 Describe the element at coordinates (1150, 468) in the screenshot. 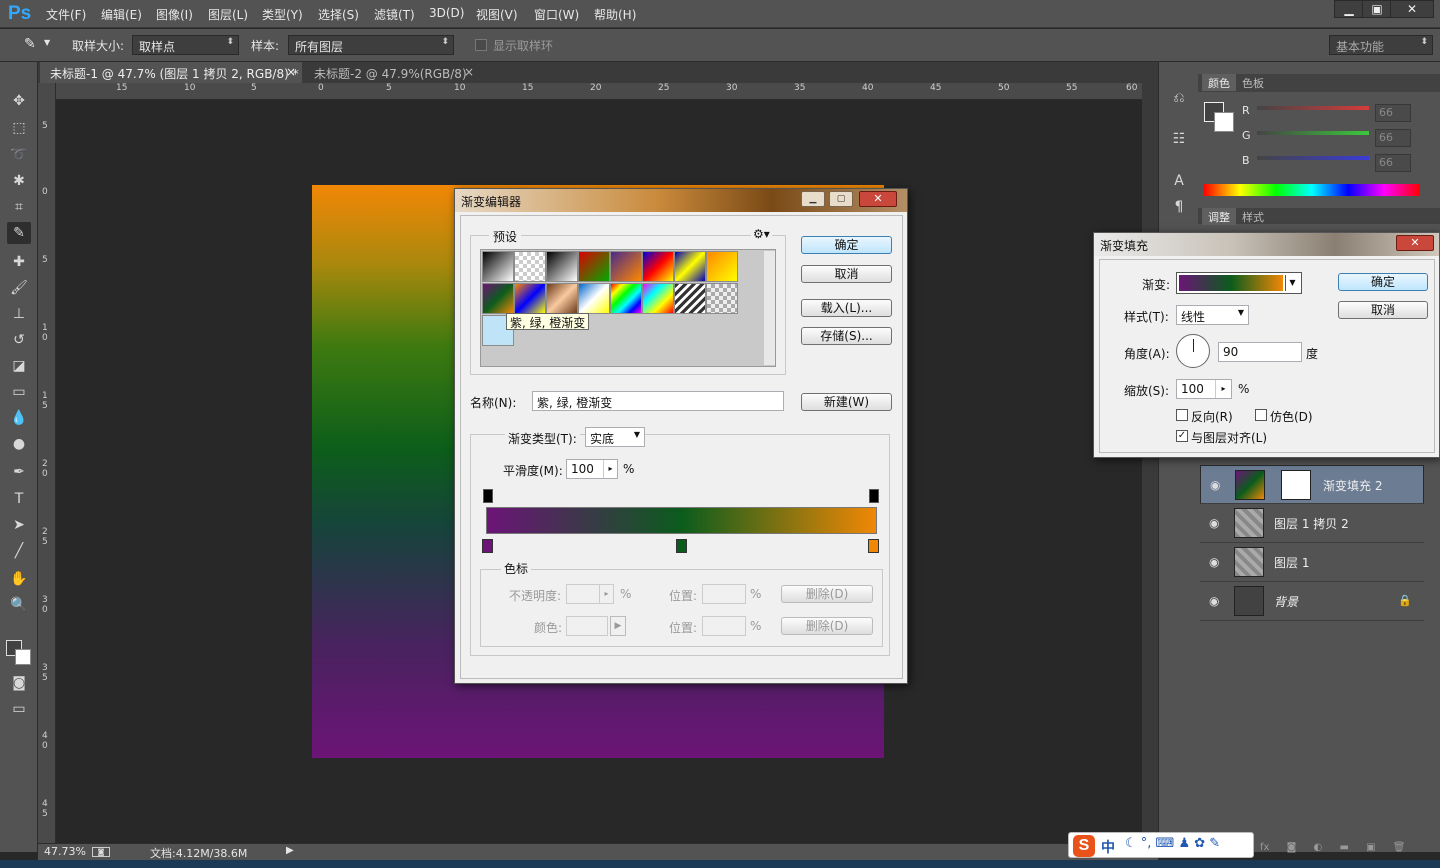

I see `vertical-scrollbar` at that location.